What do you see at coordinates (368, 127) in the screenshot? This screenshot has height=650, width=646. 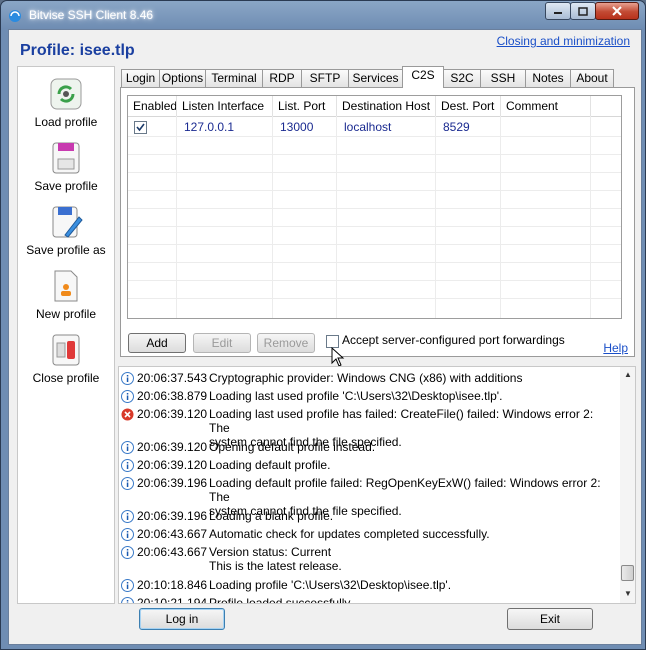 I see `cell-destination-host: localhost` at bounding box center [368, 127].